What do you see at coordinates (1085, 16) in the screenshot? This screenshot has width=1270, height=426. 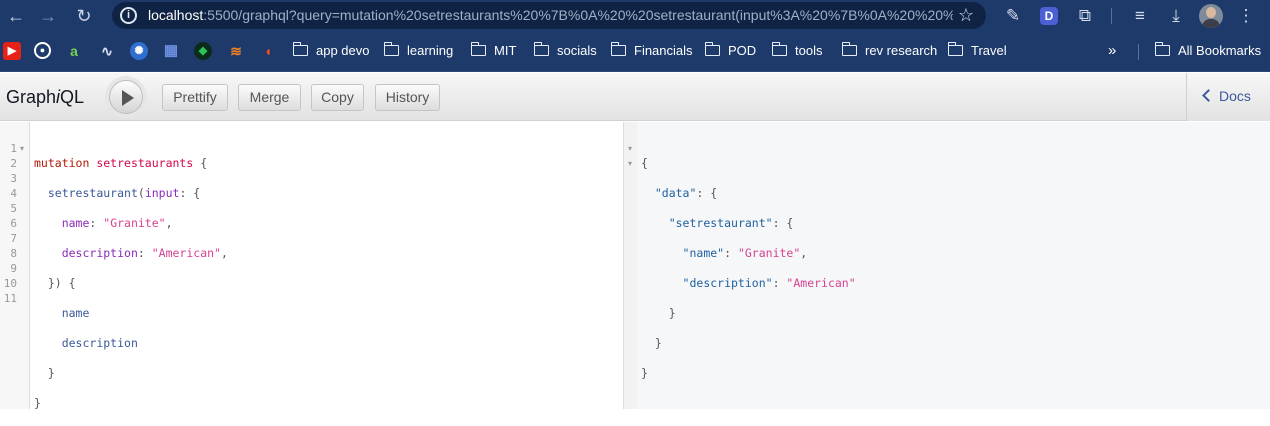 I see `puzzle-icon: ⧉` at bounding box center [1085, 16].